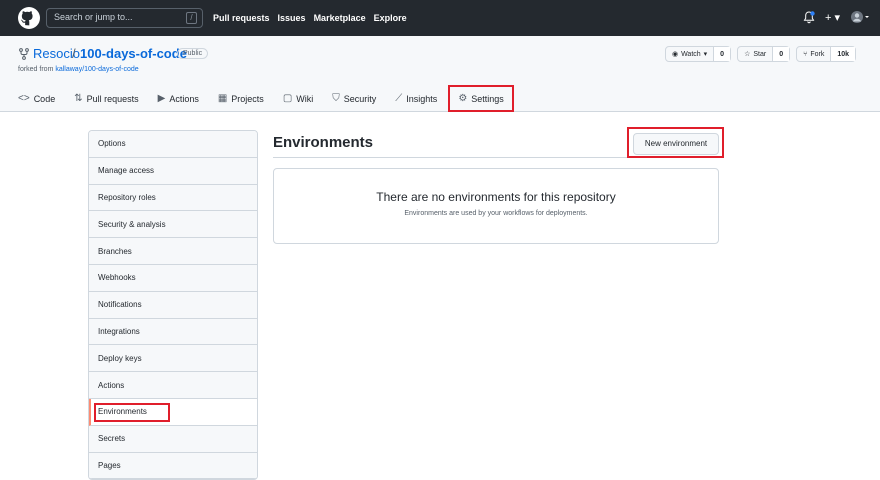 This screenshot has height=480, width=880. I want to click on shield-icon: ⛉, so click(336, 98).